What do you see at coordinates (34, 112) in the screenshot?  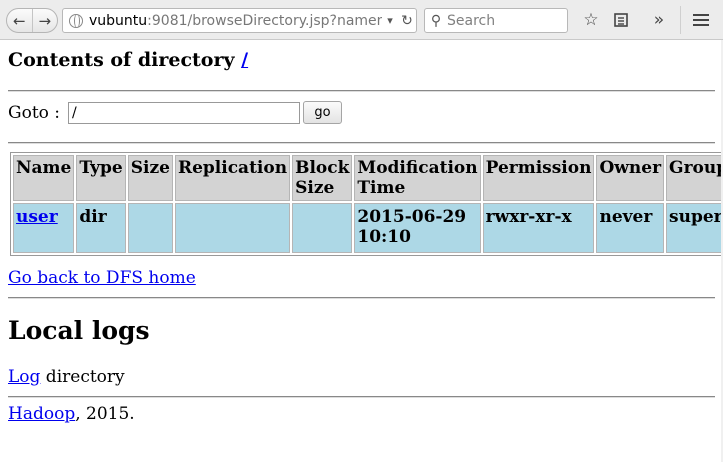 I see `goto-label: Goto :` at bounding box center [34, 112].